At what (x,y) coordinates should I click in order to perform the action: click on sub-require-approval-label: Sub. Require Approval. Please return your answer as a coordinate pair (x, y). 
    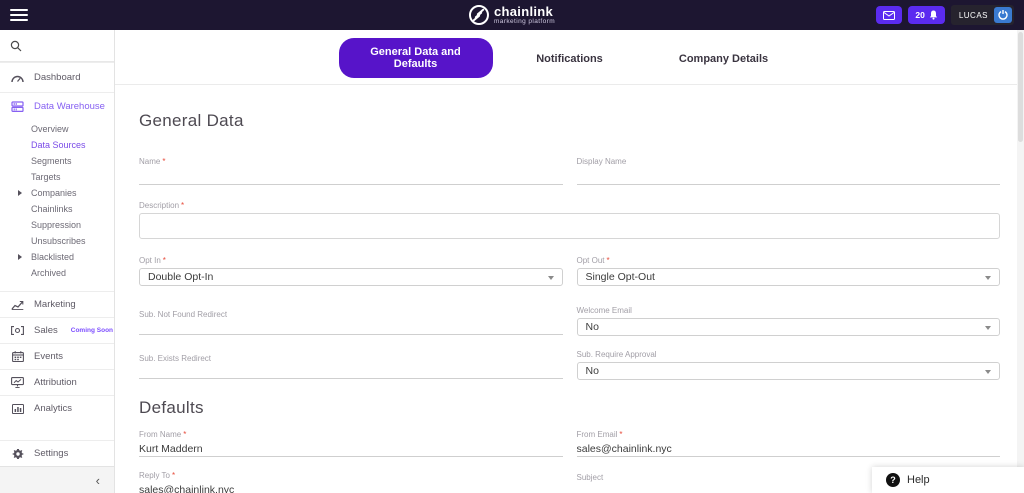
    Looking at the image, I should click on (616, 354).